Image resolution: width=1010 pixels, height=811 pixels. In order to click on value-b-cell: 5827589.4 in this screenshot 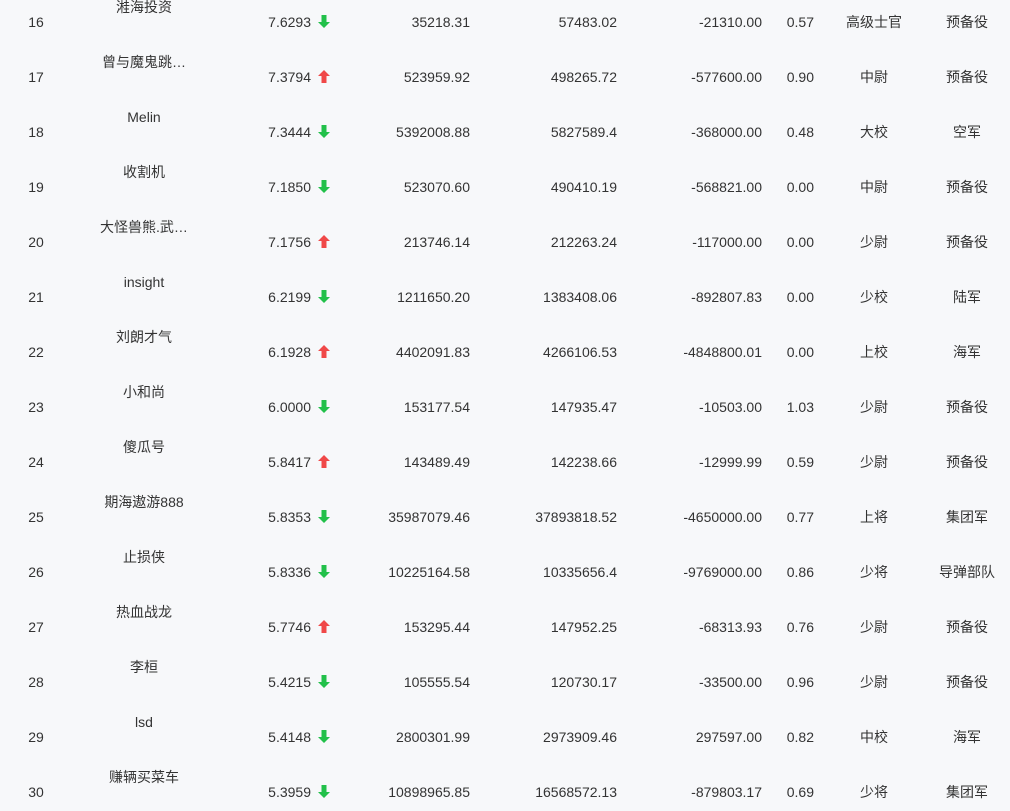, I will do `click(583, 132)`.